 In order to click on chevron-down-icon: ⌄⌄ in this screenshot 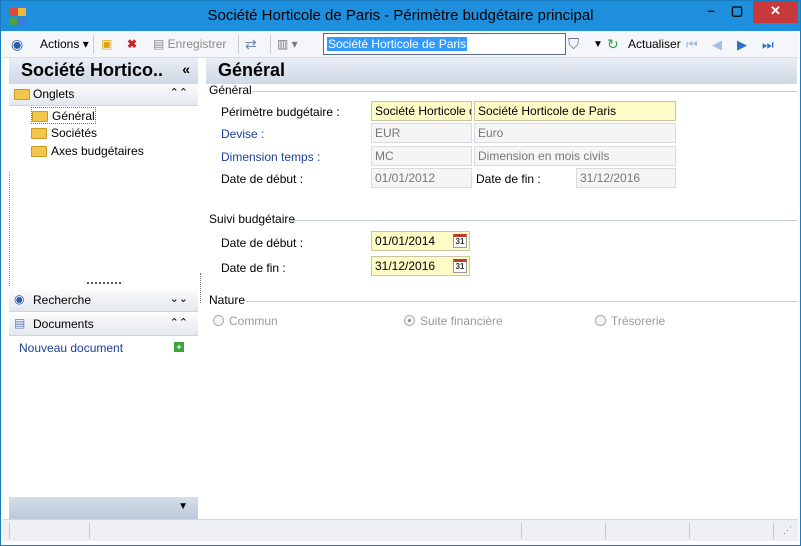, I will do `click(179, 298)`.